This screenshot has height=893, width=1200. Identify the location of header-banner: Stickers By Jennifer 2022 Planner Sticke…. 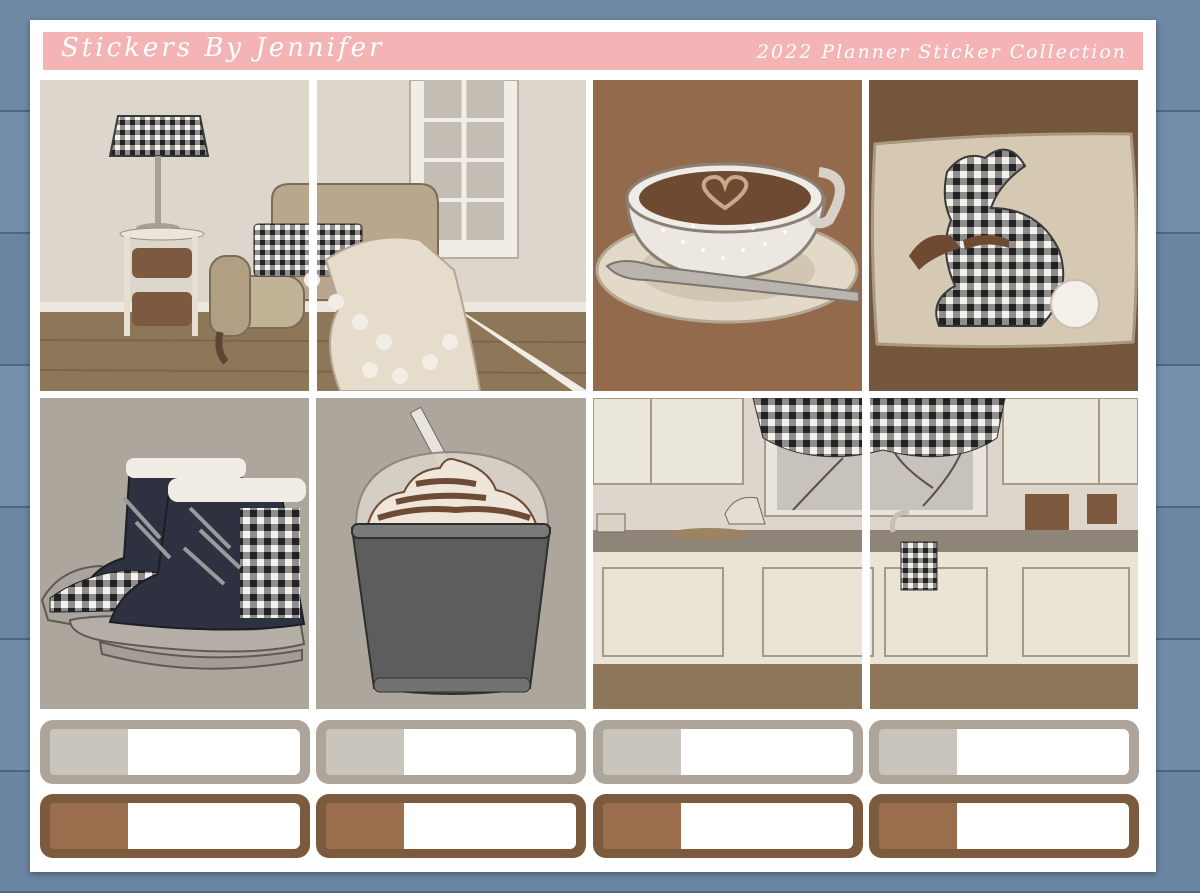
(593, 51).